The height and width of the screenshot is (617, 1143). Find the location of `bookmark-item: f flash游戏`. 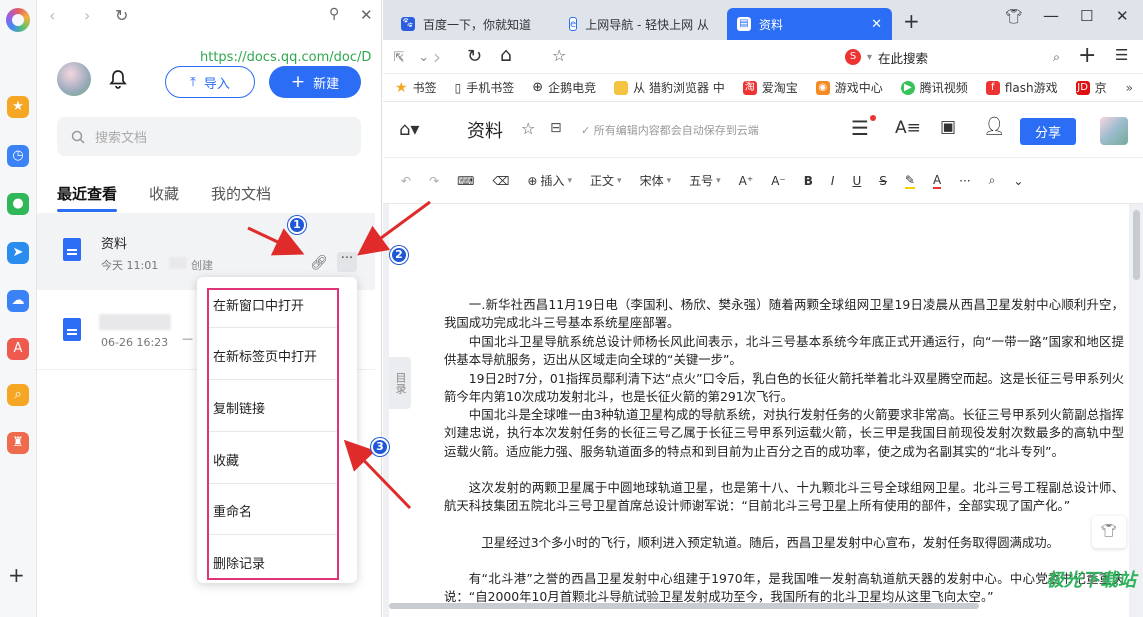

bookmark-item: f flash游戏 is located at coordinates (1021, 87).